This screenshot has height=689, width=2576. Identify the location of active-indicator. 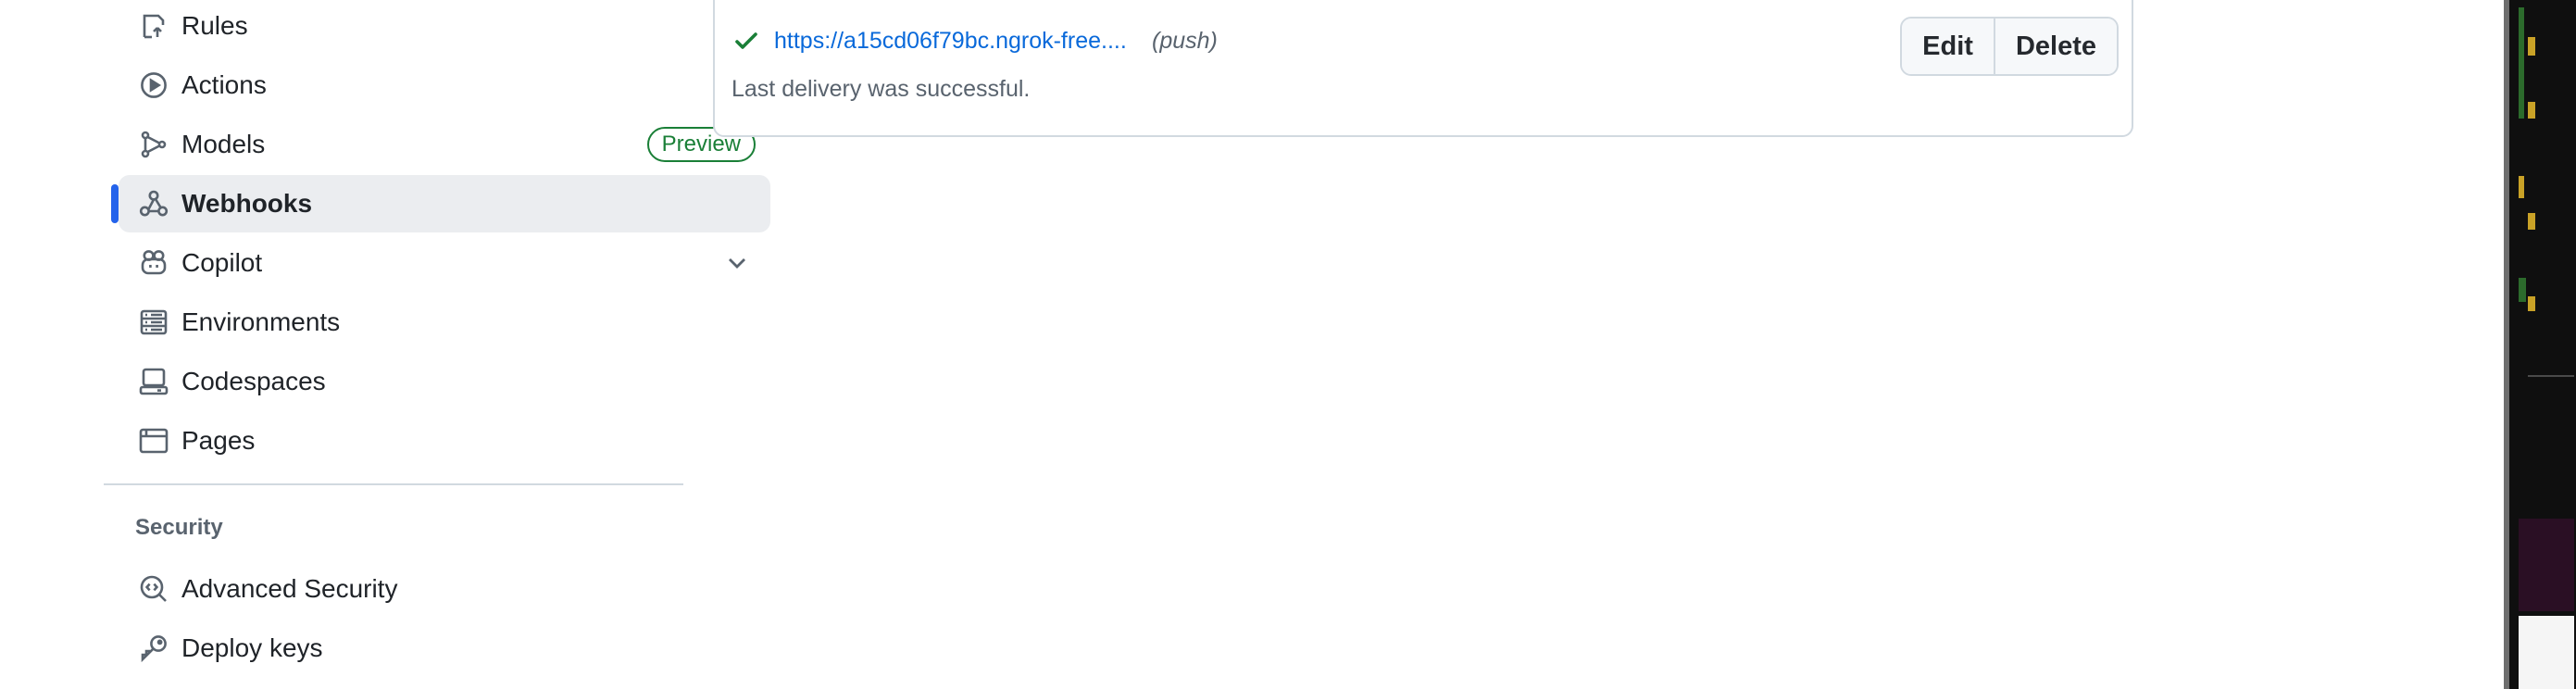
(115, 204).